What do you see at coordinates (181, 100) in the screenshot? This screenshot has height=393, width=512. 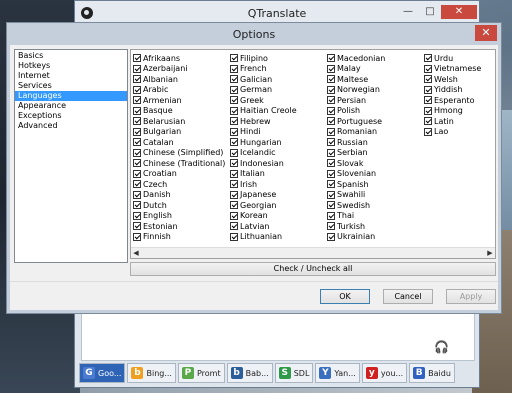 I see `language-checkbox-item: Armenian` at bounding box center [181, 100].